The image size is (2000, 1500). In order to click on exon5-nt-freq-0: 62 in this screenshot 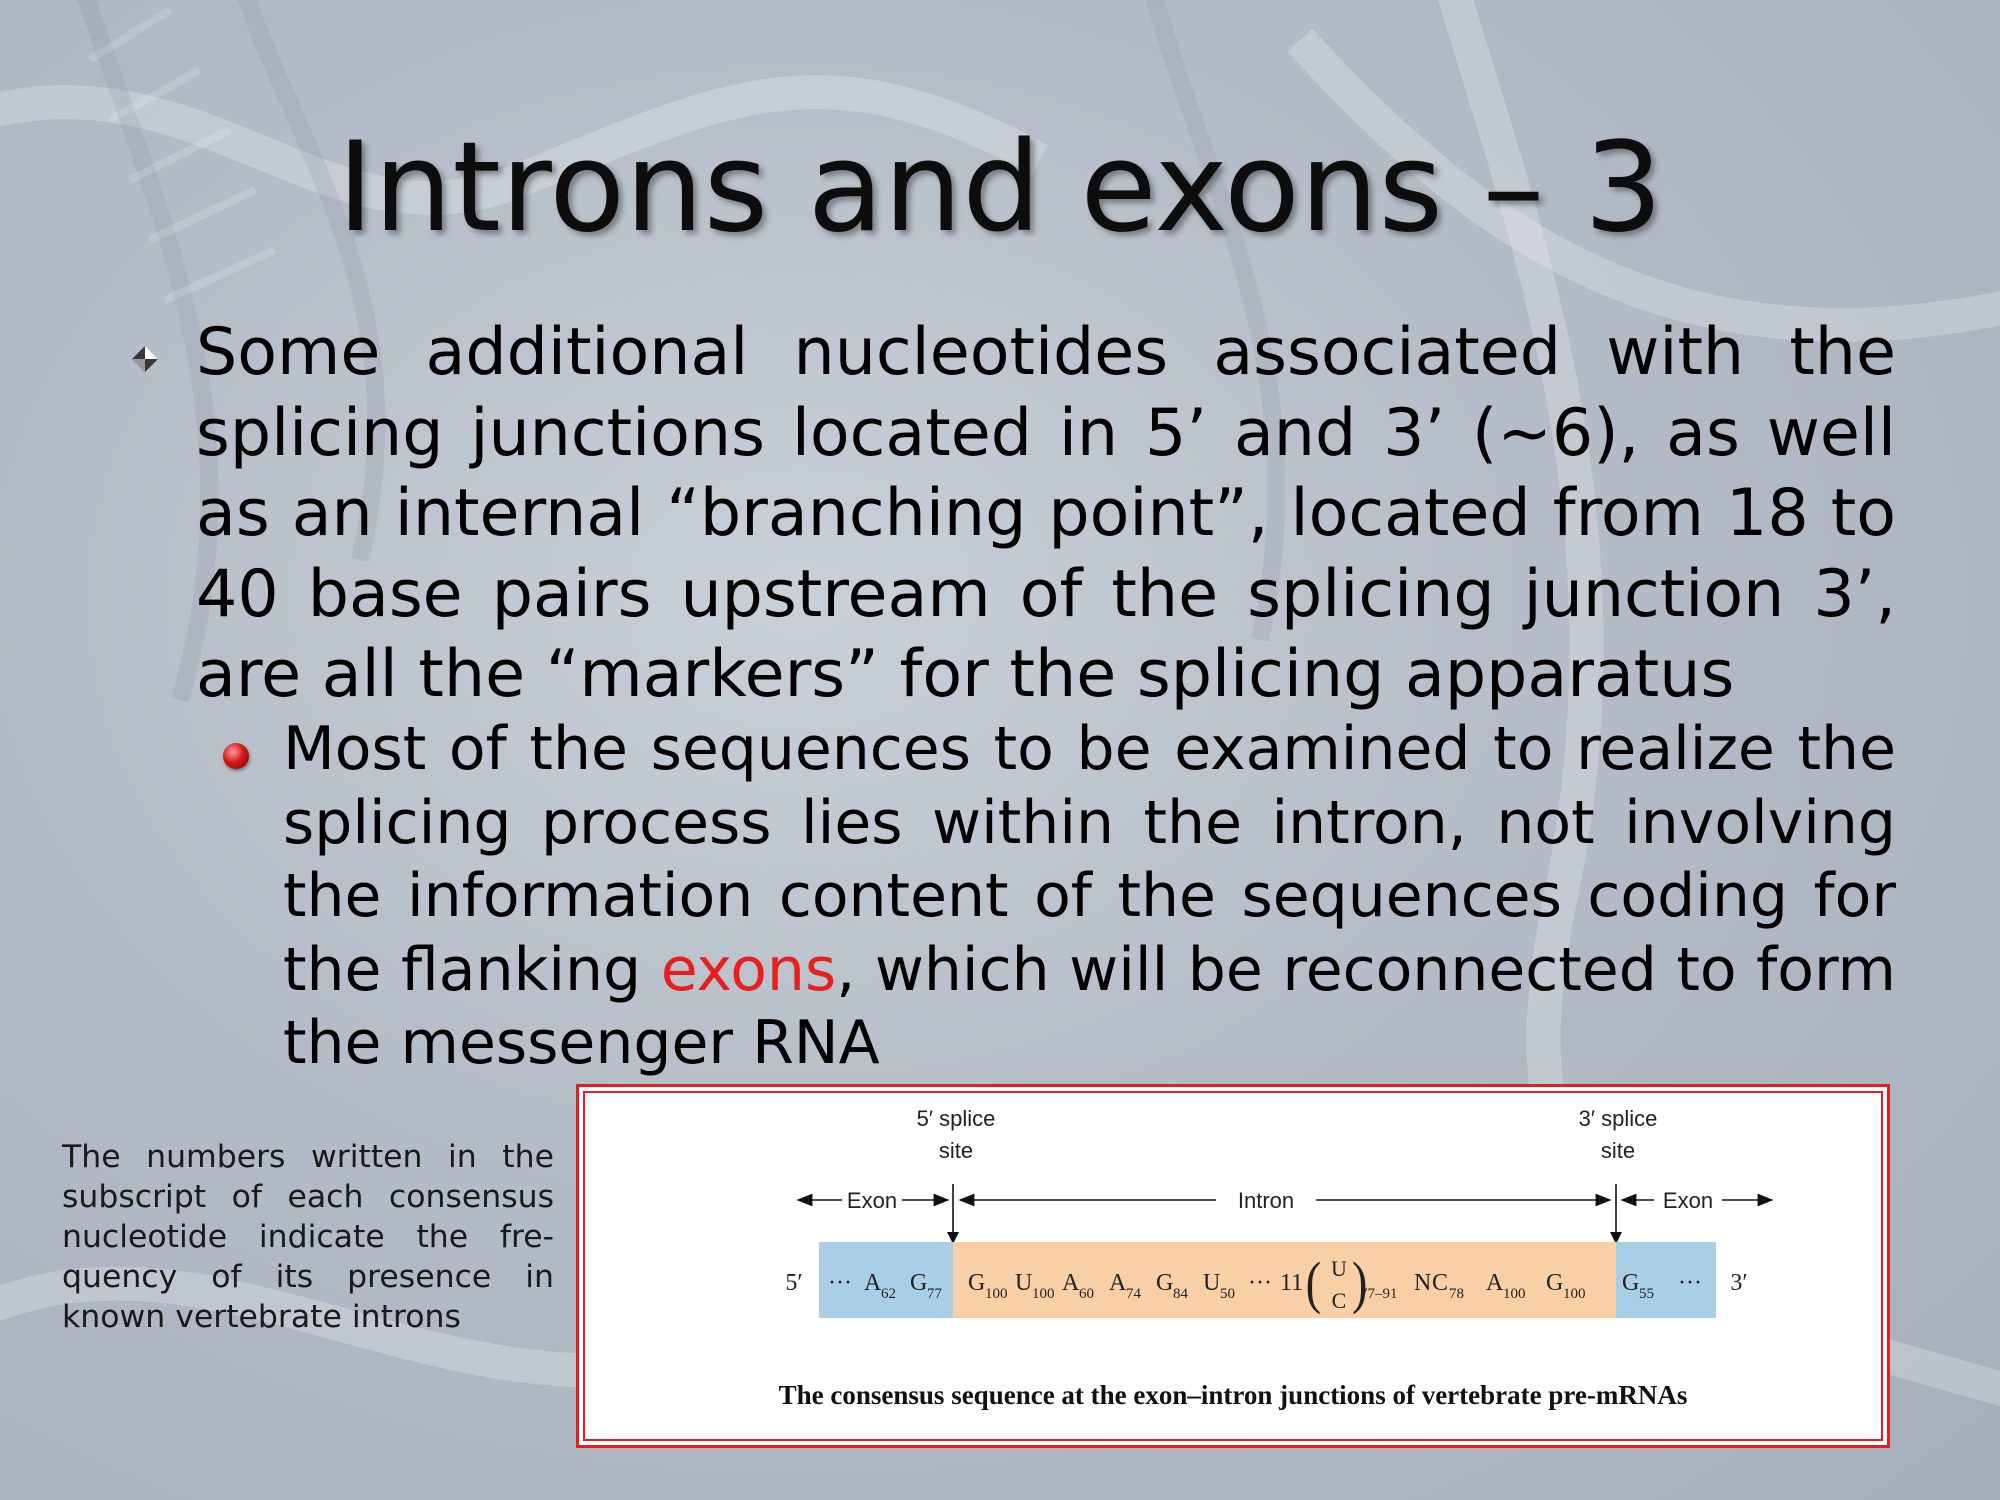, I will do `click(888, 1294)`.